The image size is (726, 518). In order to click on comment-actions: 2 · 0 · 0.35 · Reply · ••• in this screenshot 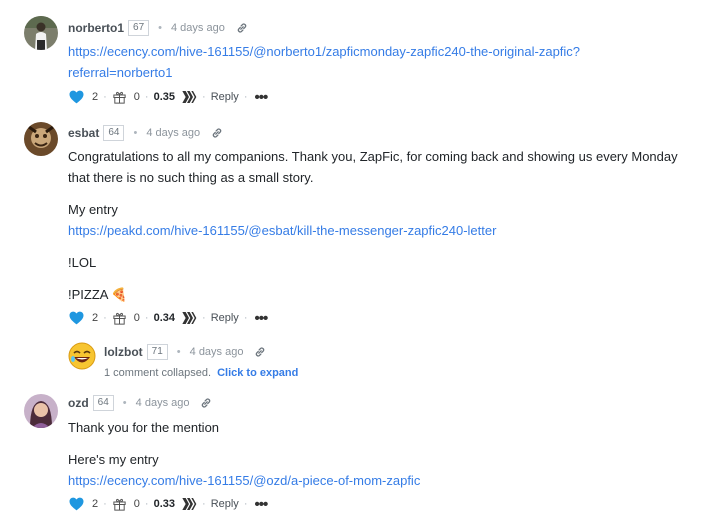, I will do `click(168, 97)`.